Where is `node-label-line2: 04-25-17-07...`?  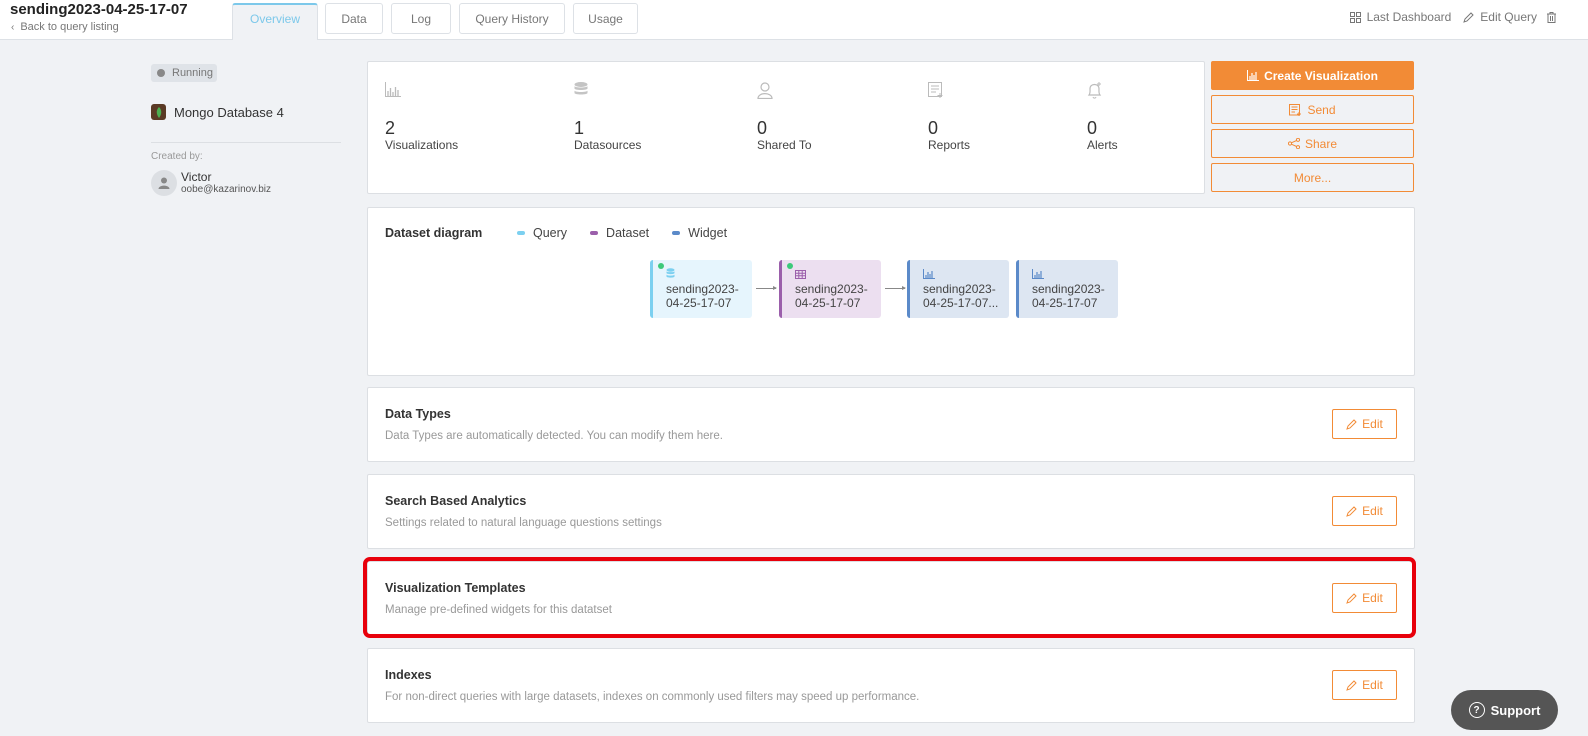
node-label-line2: 04-25-17-07... is located at coordinates (961, 303).